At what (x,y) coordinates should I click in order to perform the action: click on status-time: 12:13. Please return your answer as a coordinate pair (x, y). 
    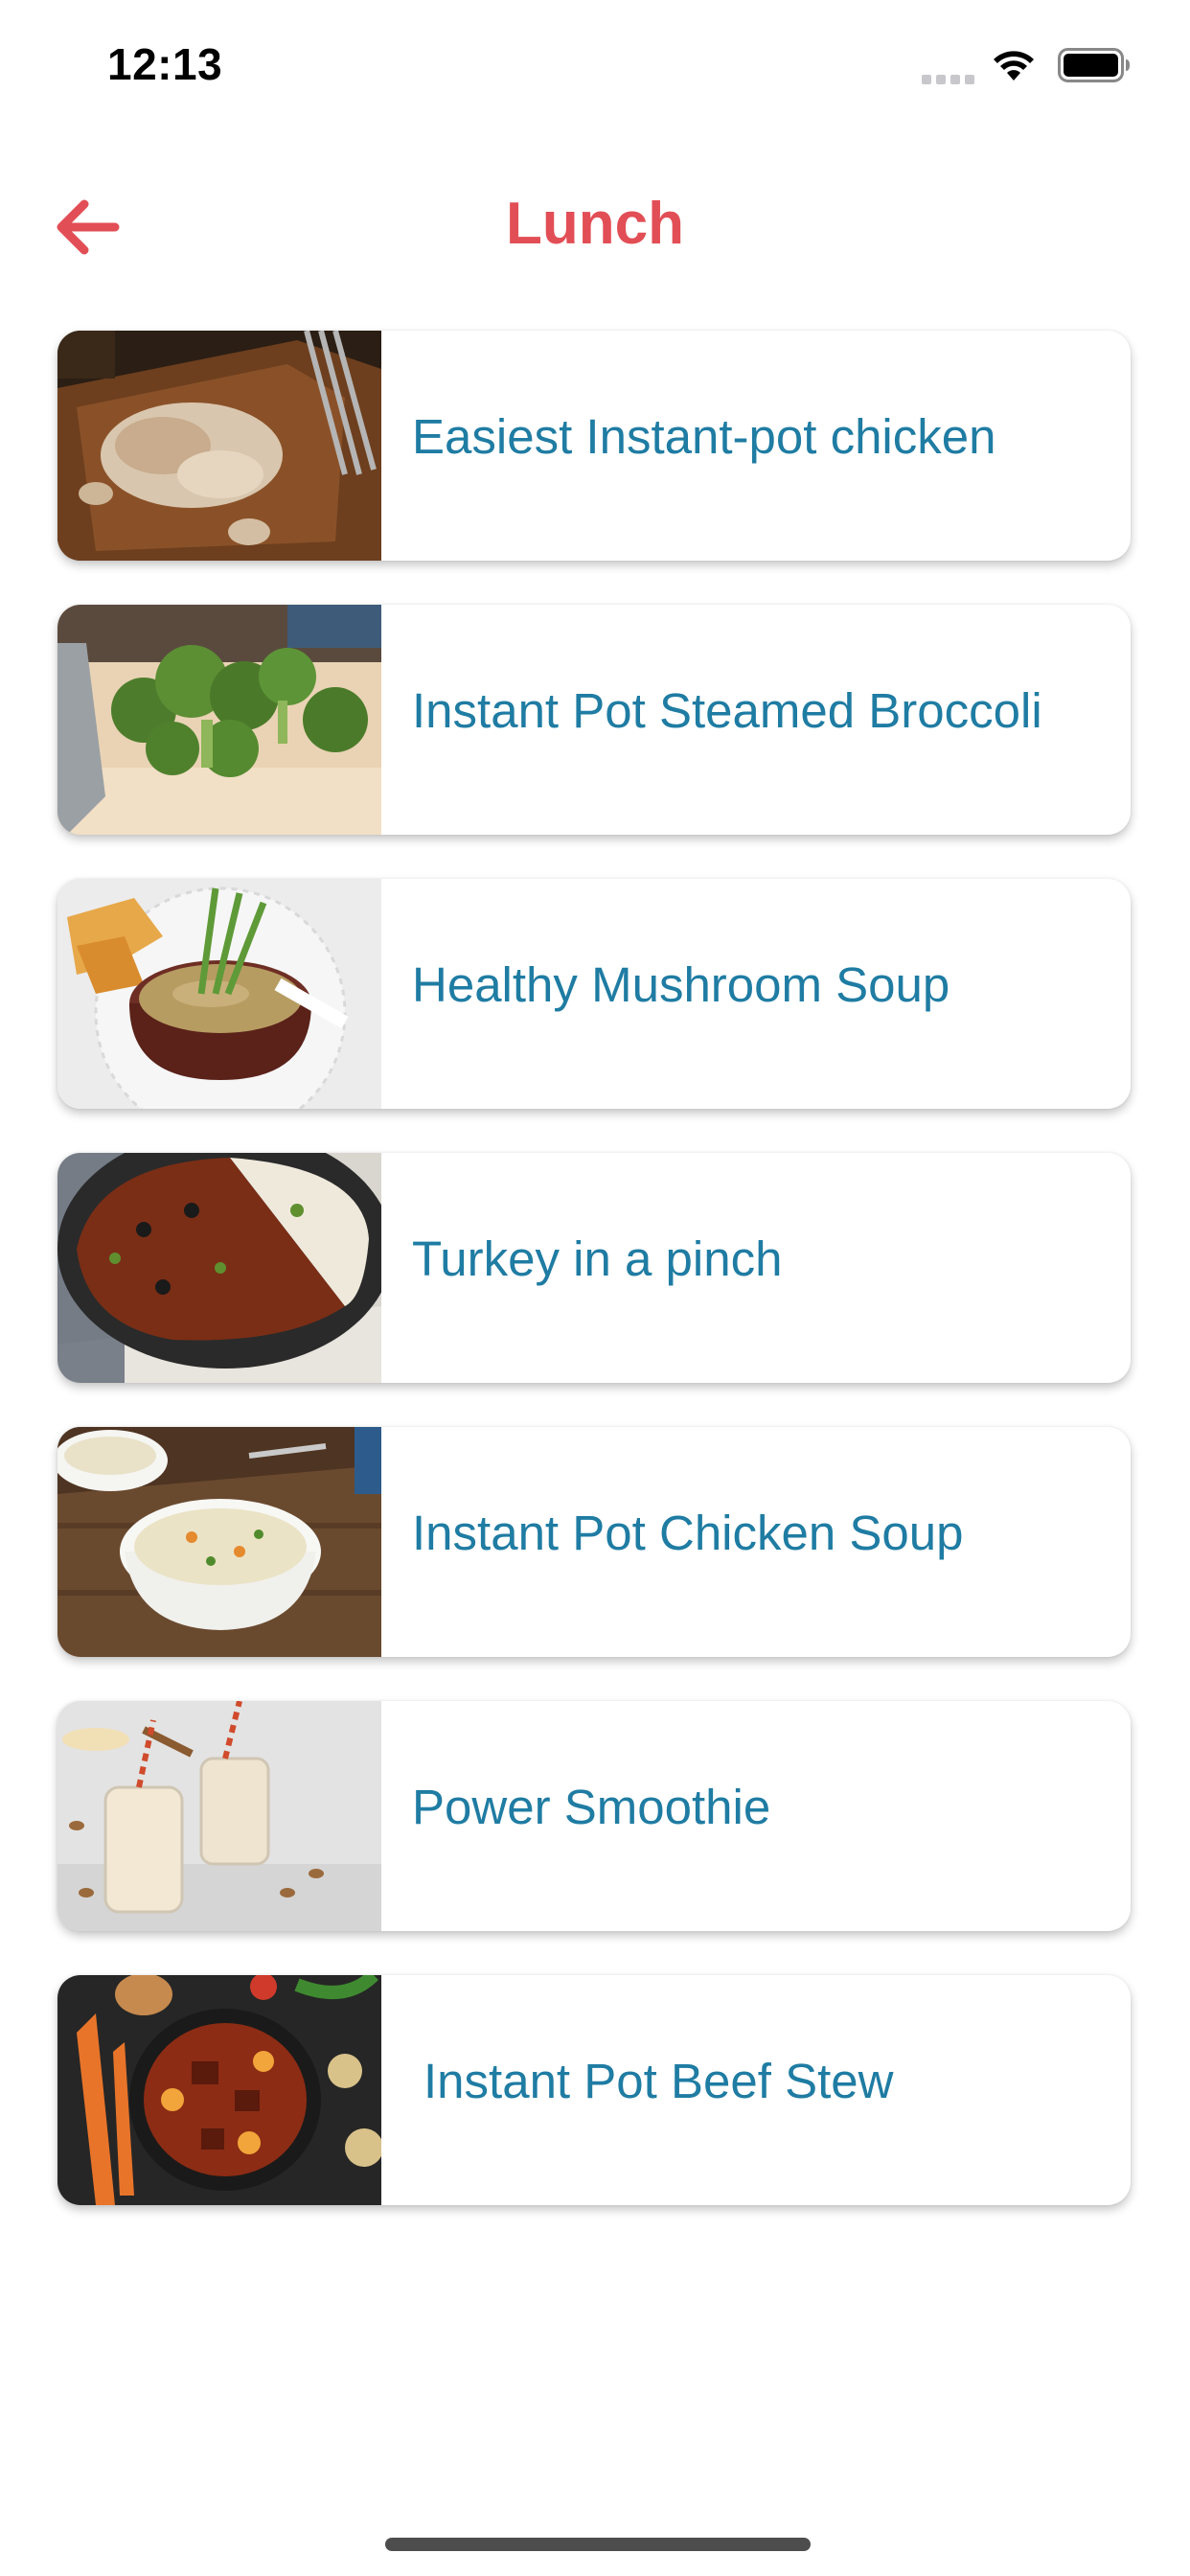
    Looking at the image, I should click on (165, 64).